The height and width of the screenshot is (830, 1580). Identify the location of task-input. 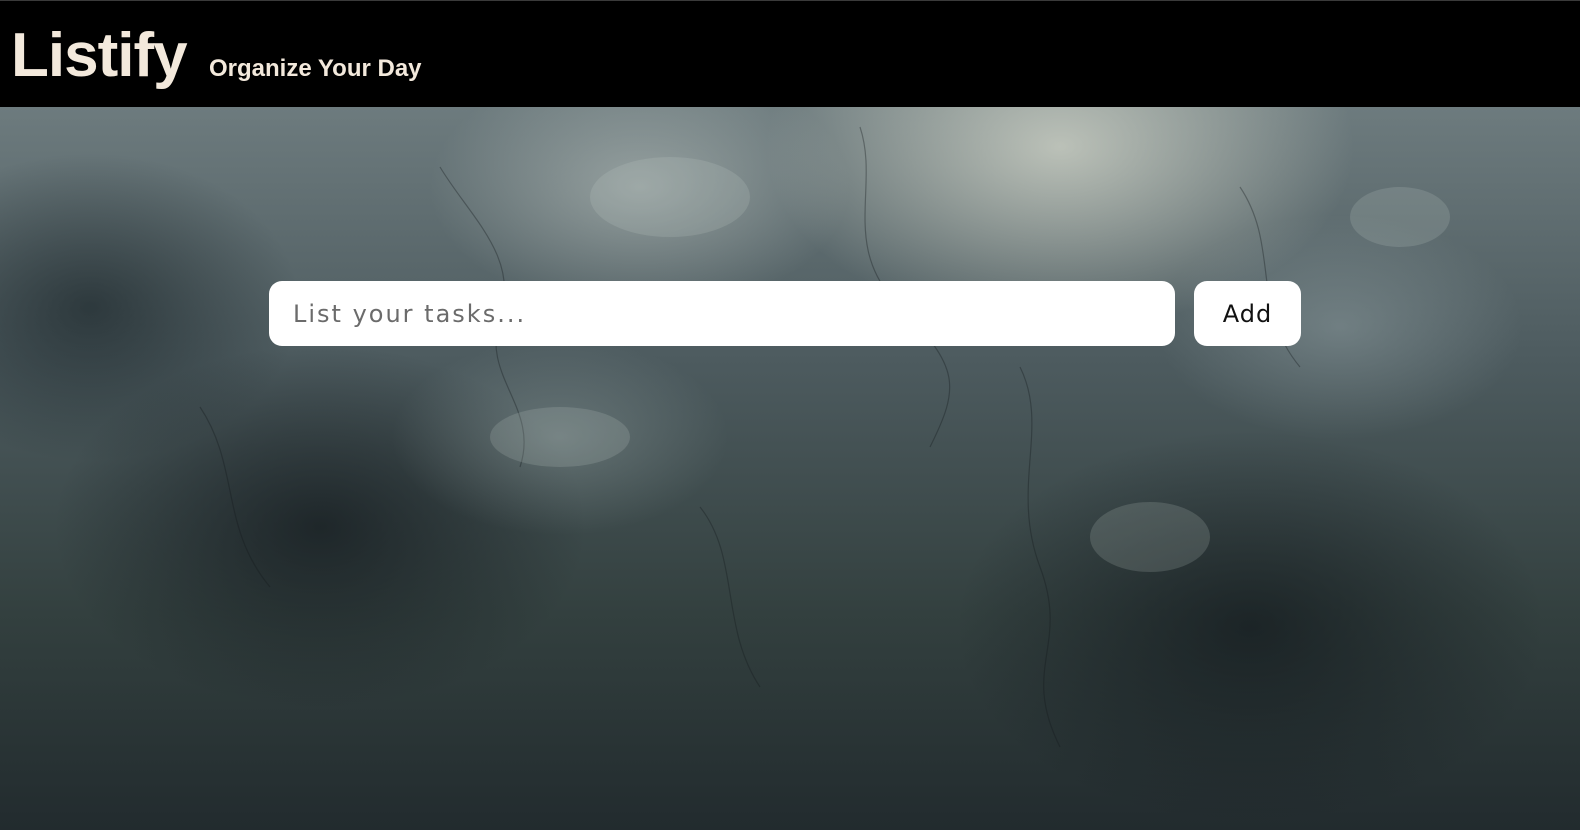
(722, 313).